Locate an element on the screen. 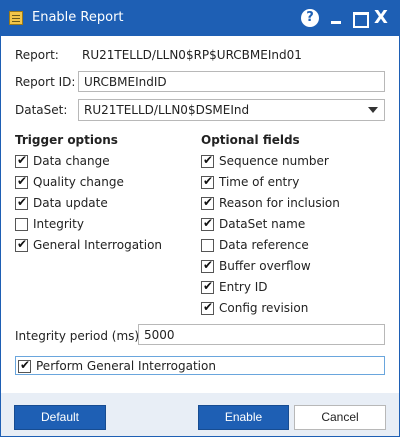  trigger-option-row: Data change is located at coordinates (62, 161).